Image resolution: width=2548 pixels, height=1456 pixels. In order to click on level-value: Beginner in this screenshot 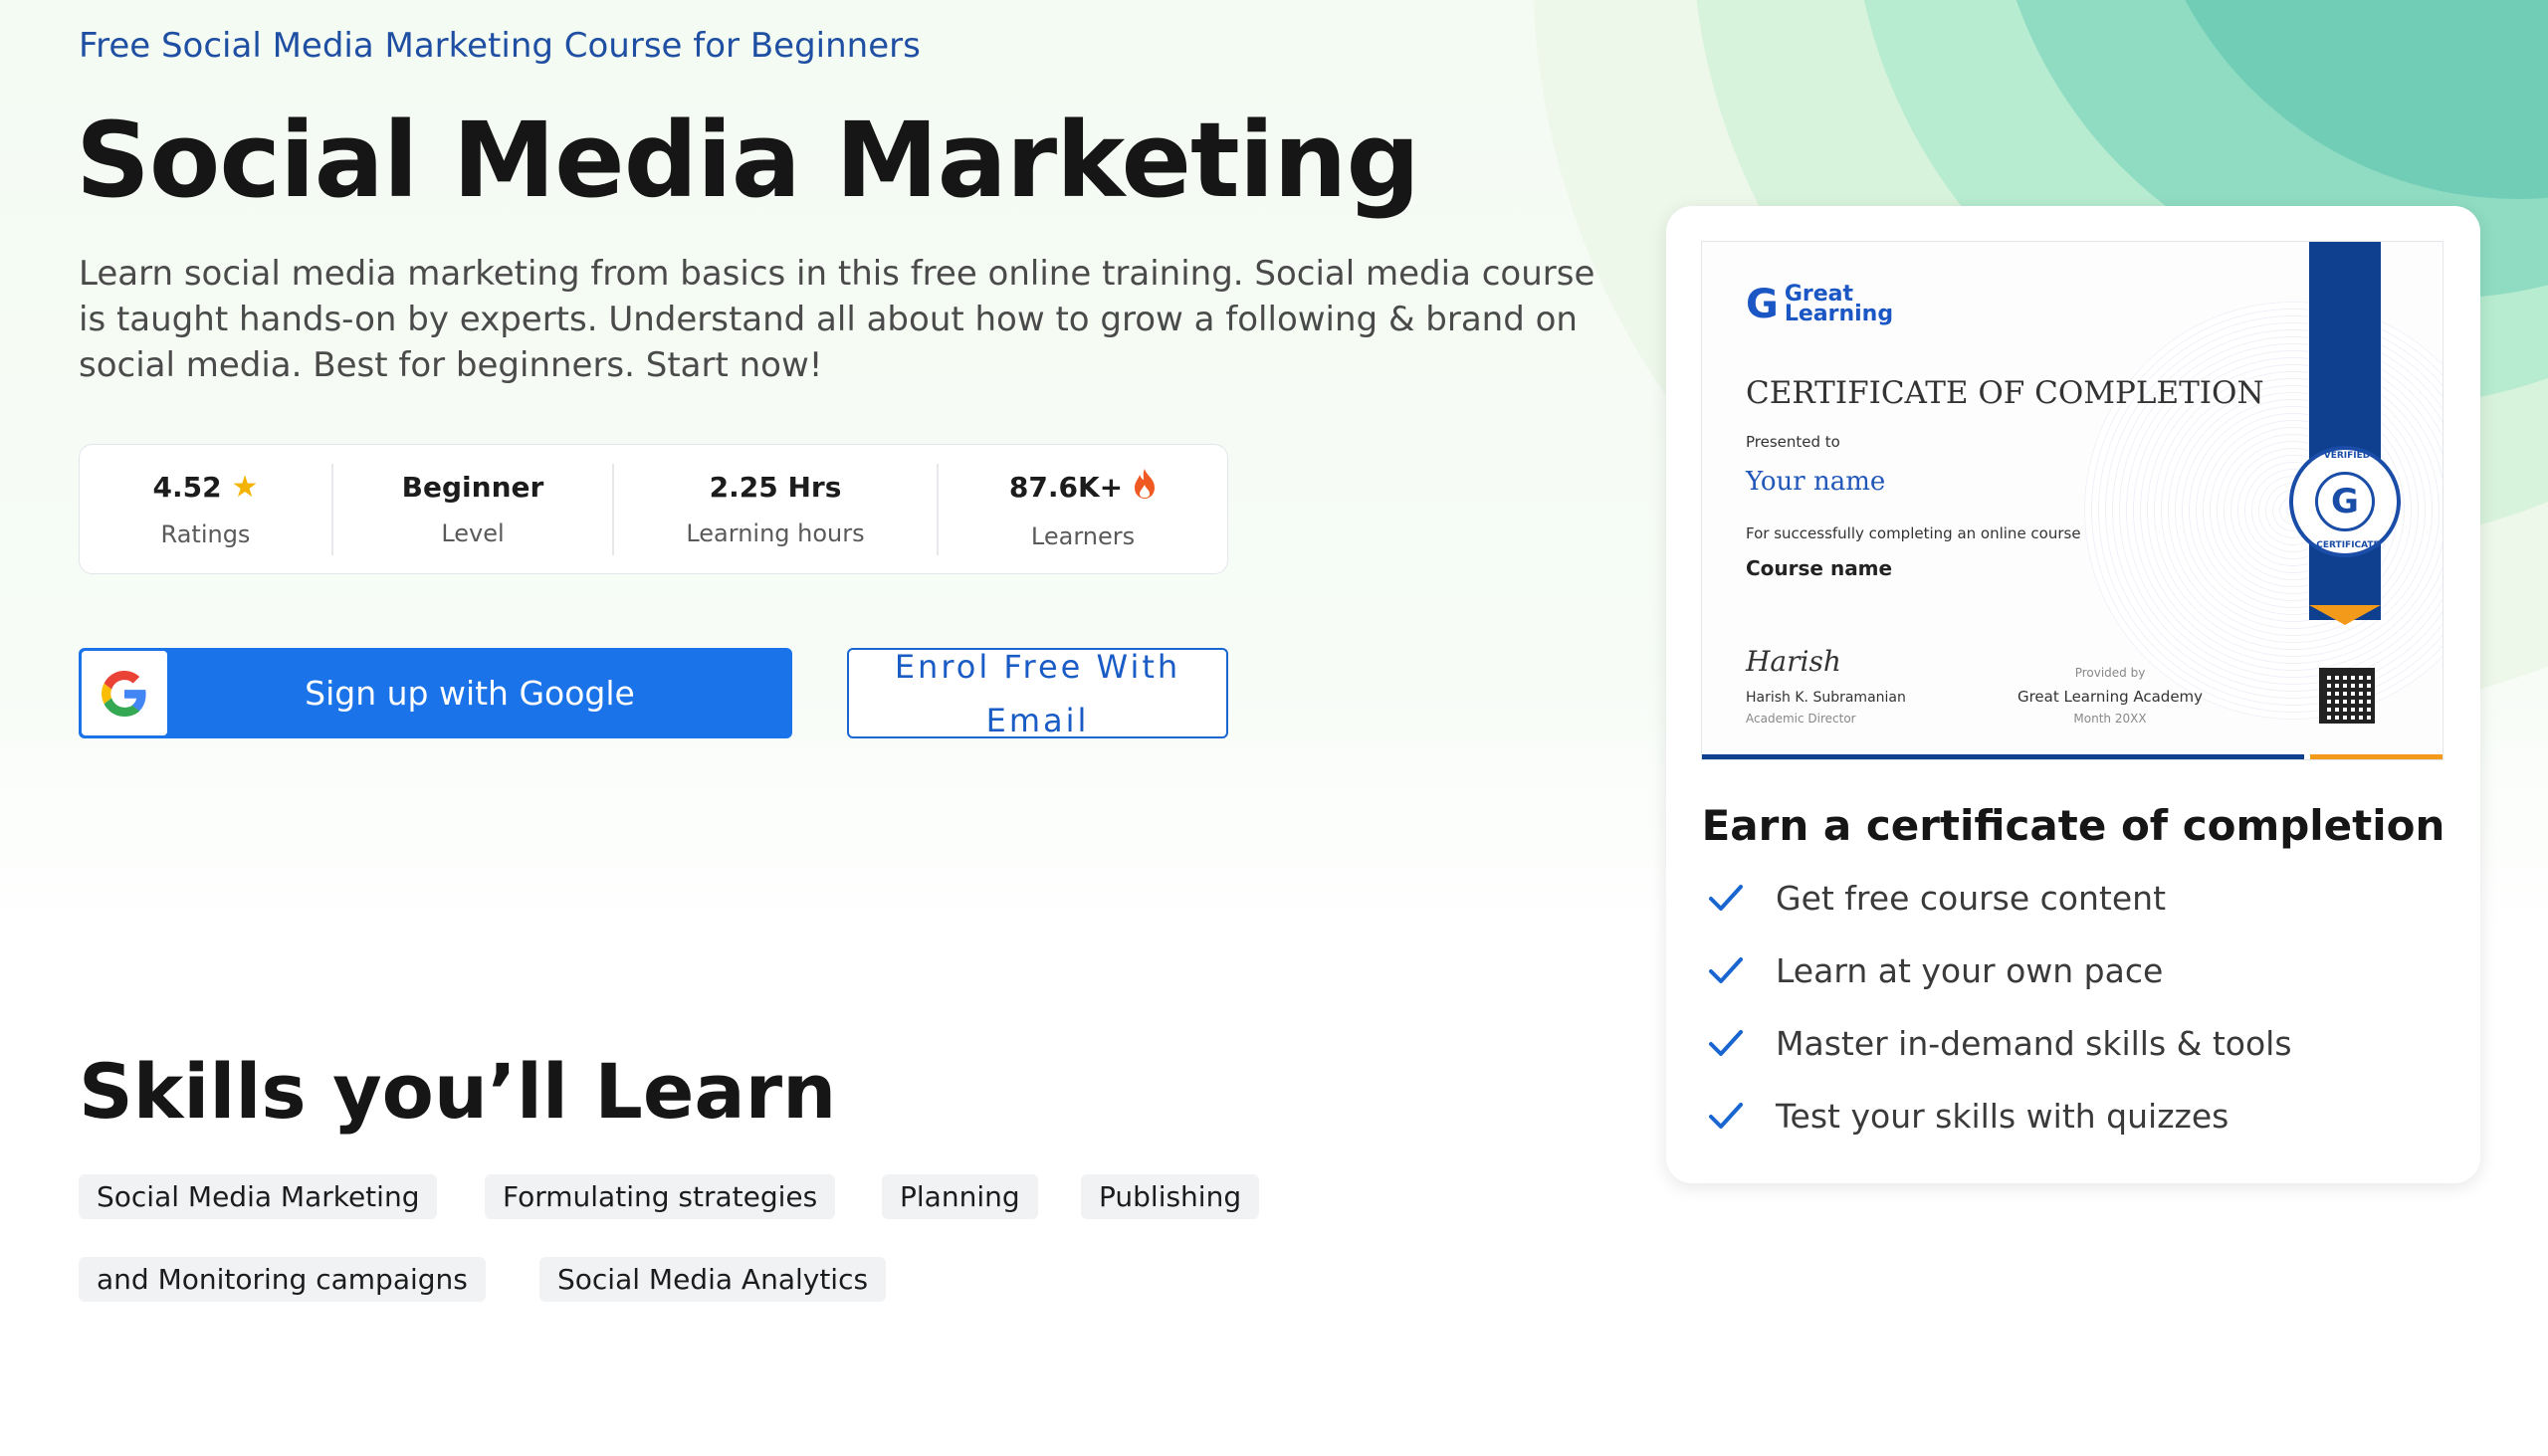, I will do `click(472, 487)`.